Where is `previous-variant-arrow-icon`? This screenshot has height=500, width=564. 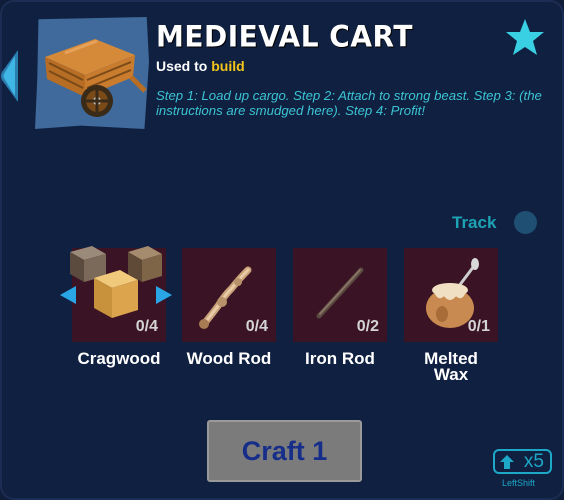 previous-variant-arrow-icon is located at coordinates (68, 295).